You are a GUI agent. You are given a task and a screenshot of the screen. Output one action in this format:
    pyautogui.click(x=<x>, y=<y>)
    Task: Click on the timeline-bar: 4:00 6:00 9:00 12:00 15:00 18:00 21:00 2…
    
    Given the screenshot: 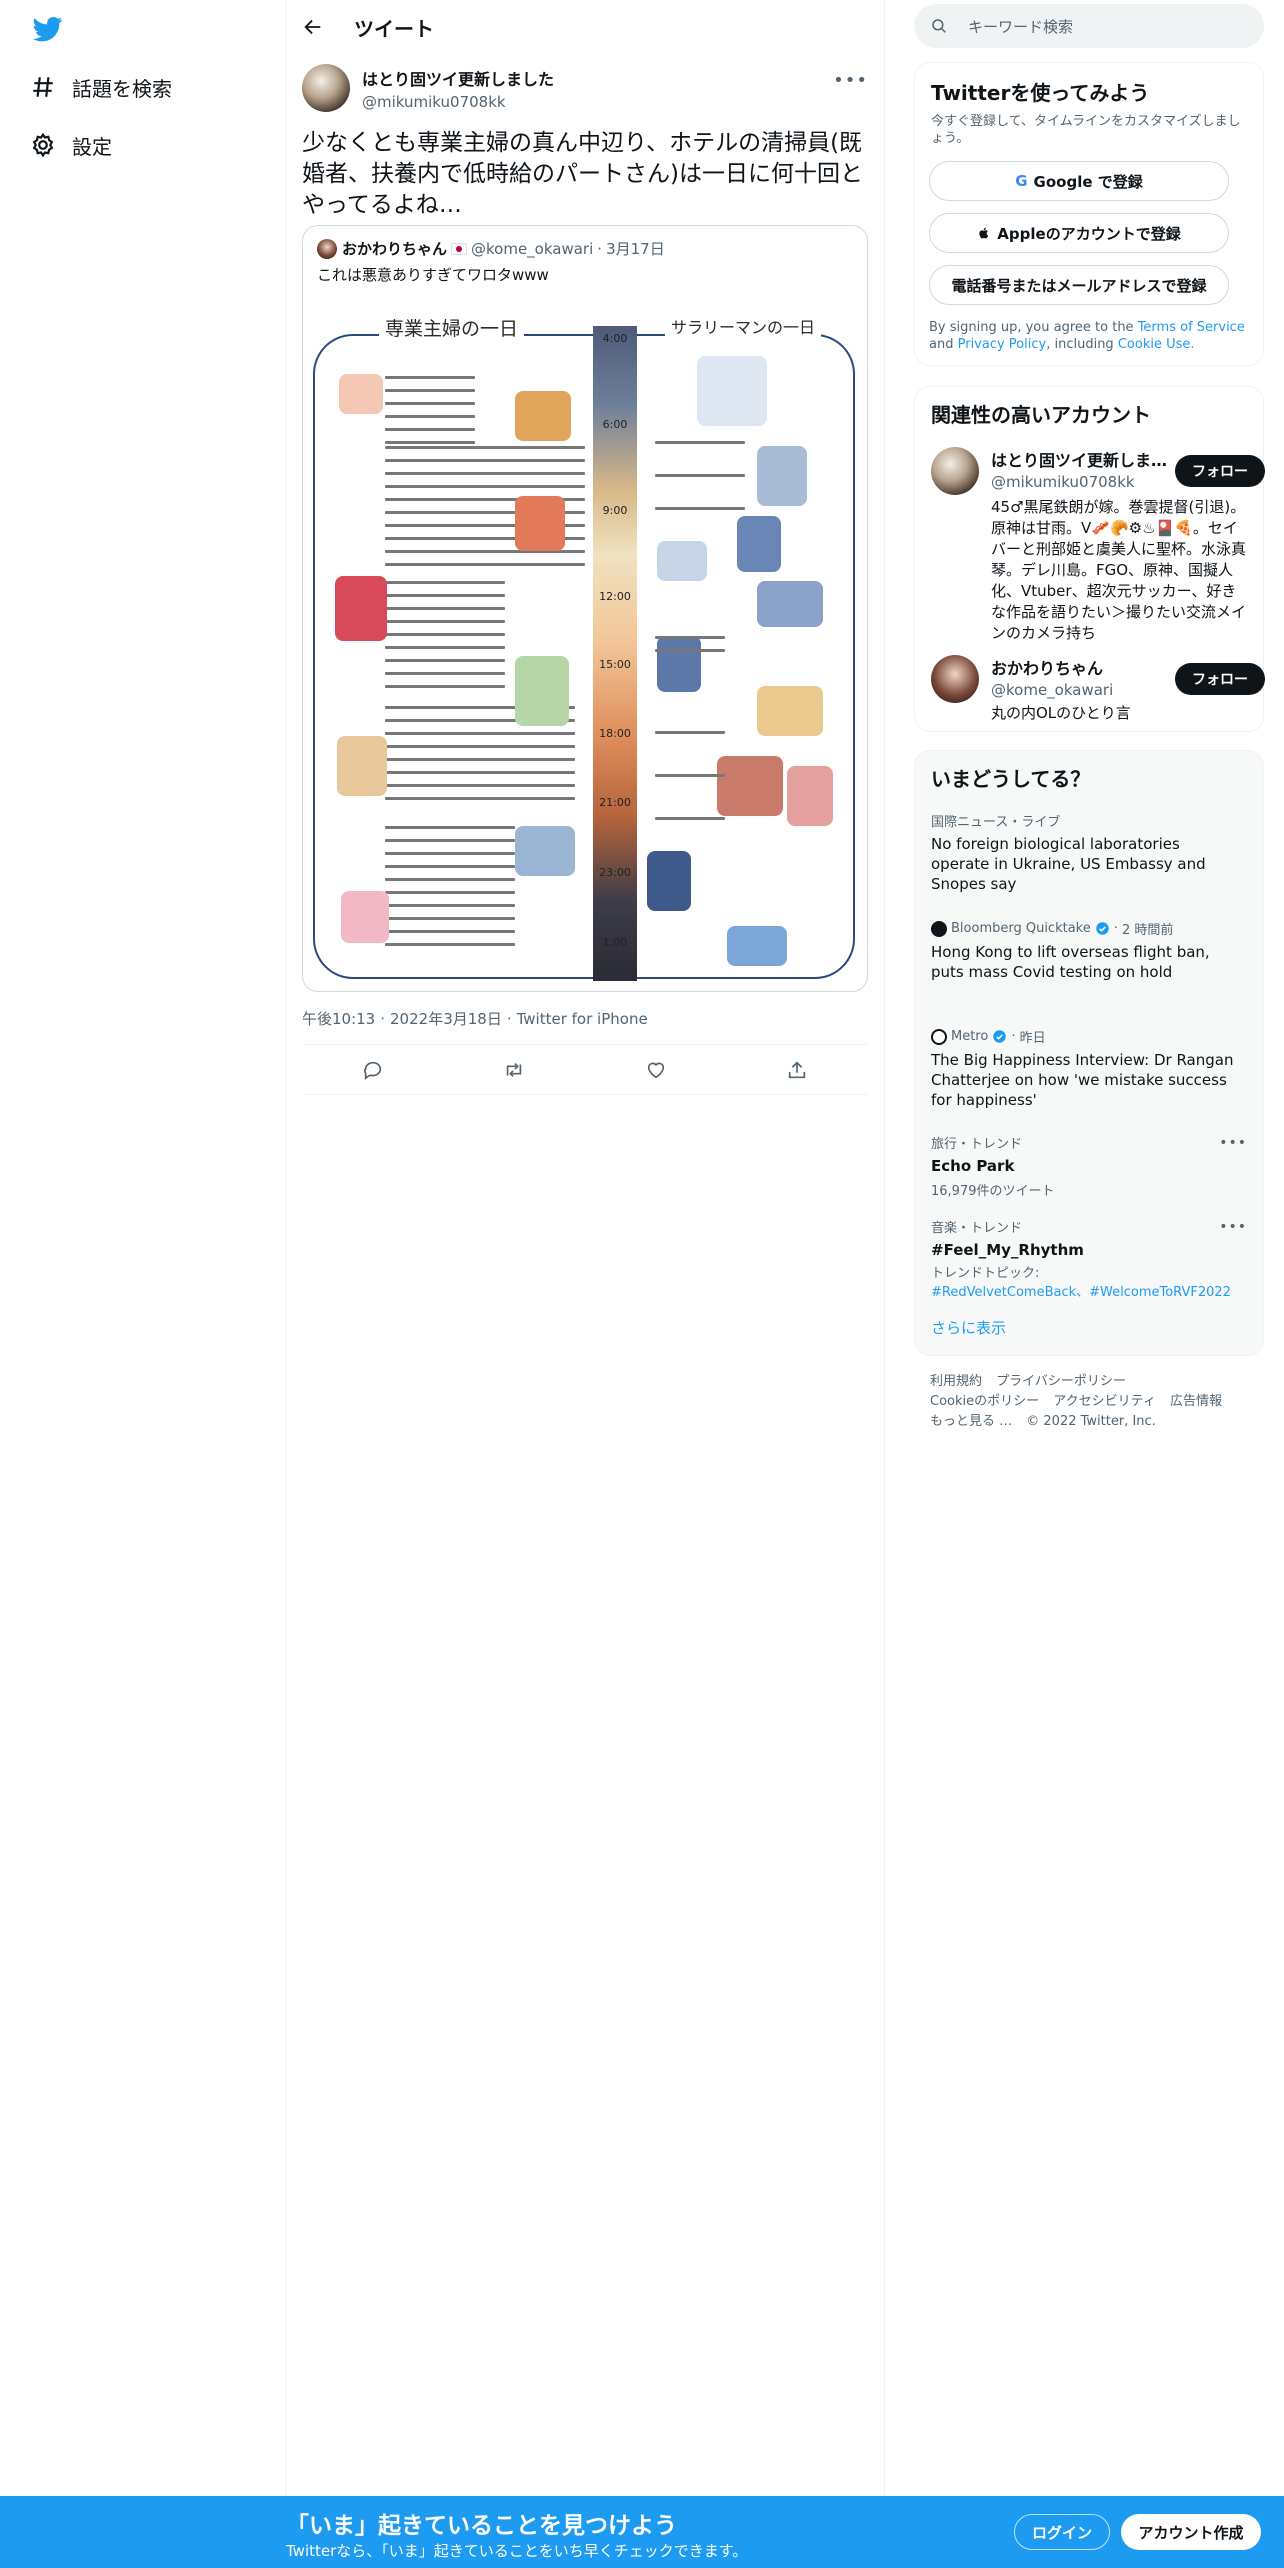 What is the action you would take?
    pyautogui.click(x=615, y=653)
    